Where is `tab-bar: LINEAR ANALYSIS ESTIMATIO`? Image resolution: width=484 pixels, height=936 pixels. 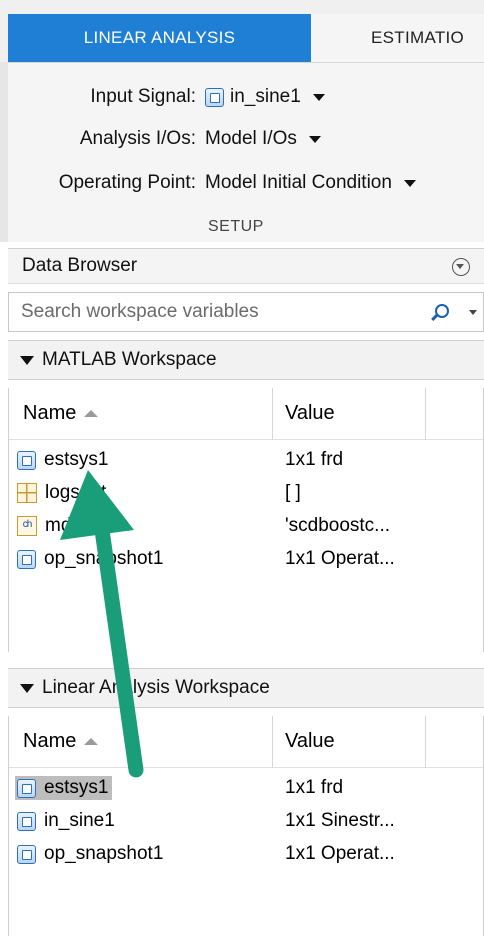
tab-bar: LINEAR ANALYSIS ESTIMATIO is located at coordinates (242, 31).